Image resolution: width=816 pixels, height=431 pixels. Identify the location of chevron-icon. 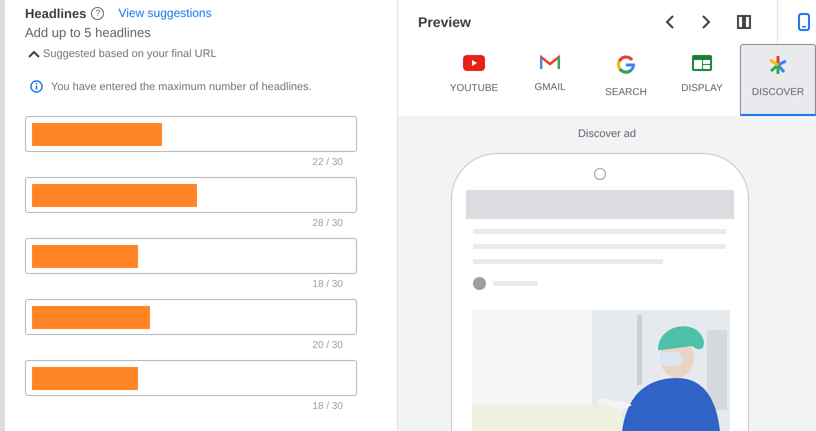
(34, 54).